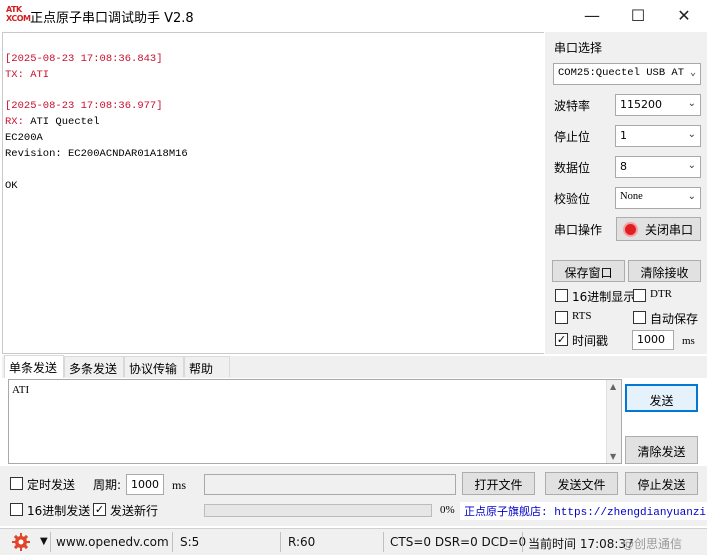 This screenshot has width=707, height=555. Describe the element at coordinates (498, 483) in the screenshot. I see `open-file-button: 打开文件` at that location.